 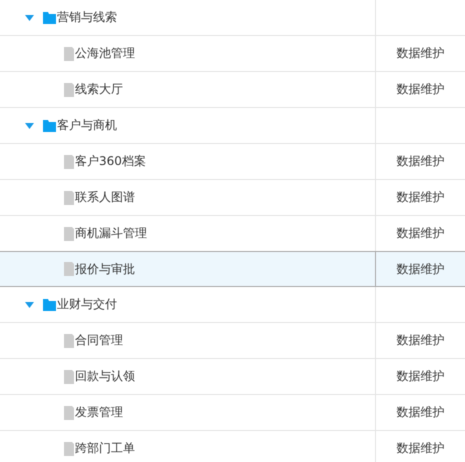 What do you see at coordinates (87, 17) in the screenshot?
I see `group-label: 营销与线索` at bounding box center [87, 17].